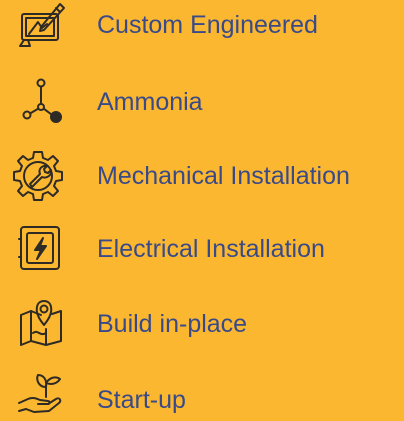 This screenshot has height=421, width=404. I want to click on service-item-custom-engineered: Custom Engineered, so click(202, 30).